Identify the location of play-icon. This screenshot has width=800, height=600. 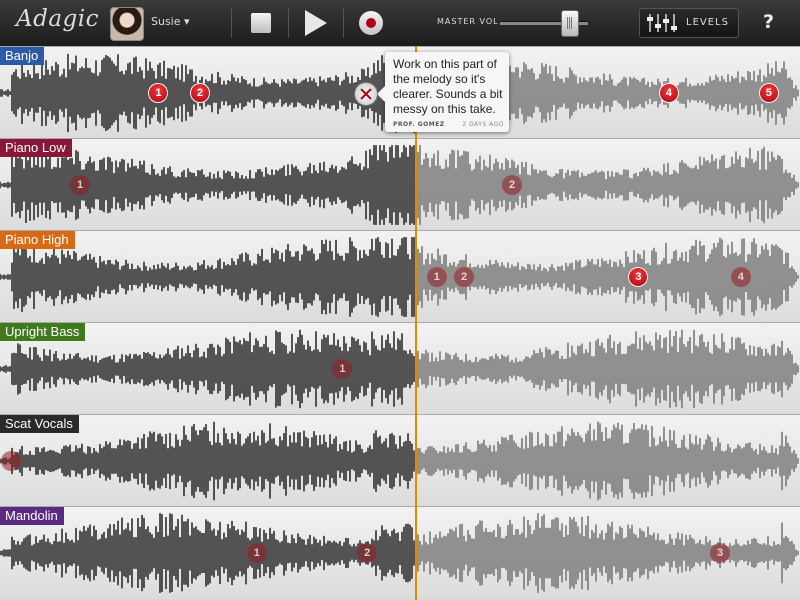
(316, 23).